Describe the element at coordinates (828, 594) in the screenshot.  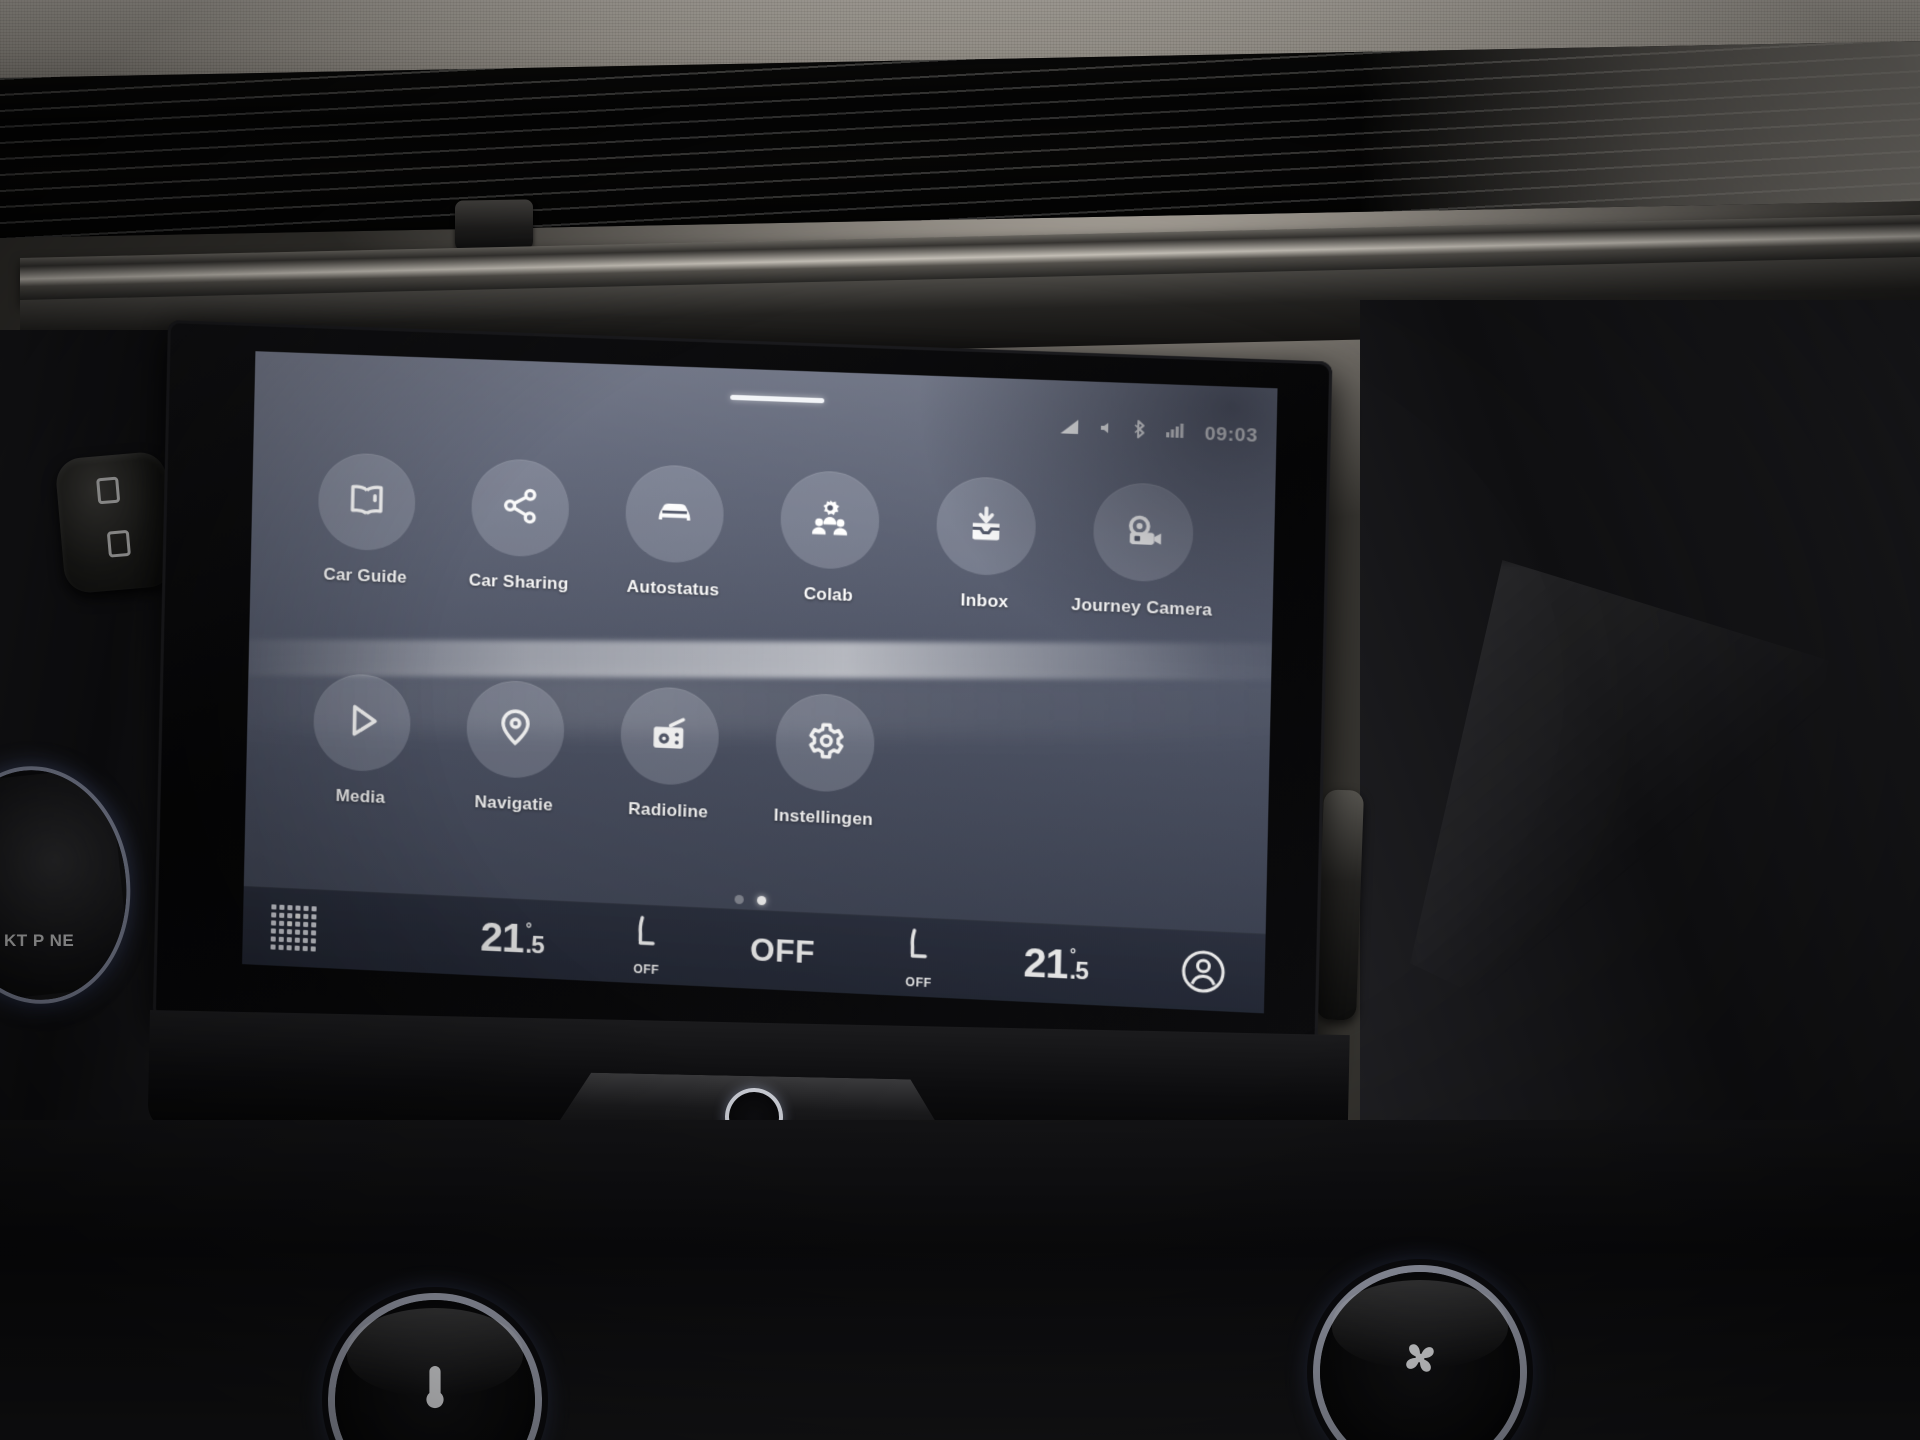
I see `app-label: Colab` at that location.